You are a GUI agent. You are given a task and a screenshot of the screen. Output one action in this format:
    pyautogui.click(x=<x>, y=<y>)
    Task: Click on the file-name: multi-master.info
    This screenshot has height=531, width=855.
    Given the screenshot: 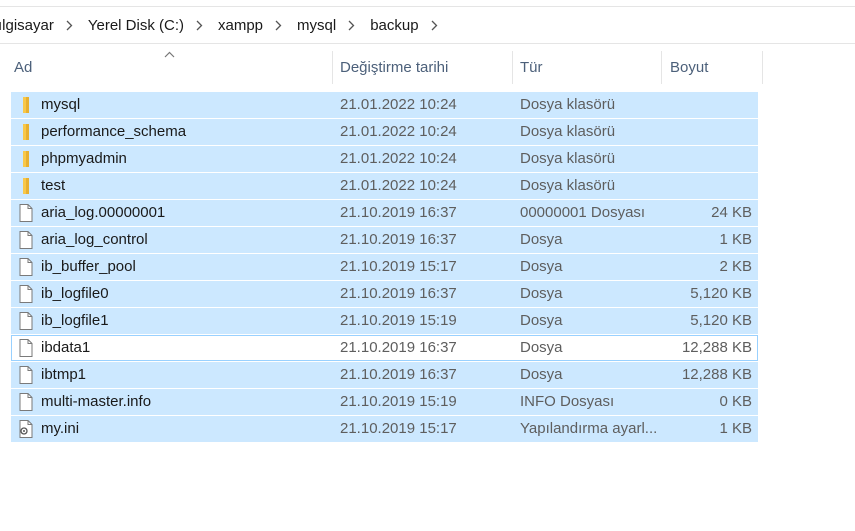 What is the action you would take?
    pyautogui.click(x=96, y=401)
    